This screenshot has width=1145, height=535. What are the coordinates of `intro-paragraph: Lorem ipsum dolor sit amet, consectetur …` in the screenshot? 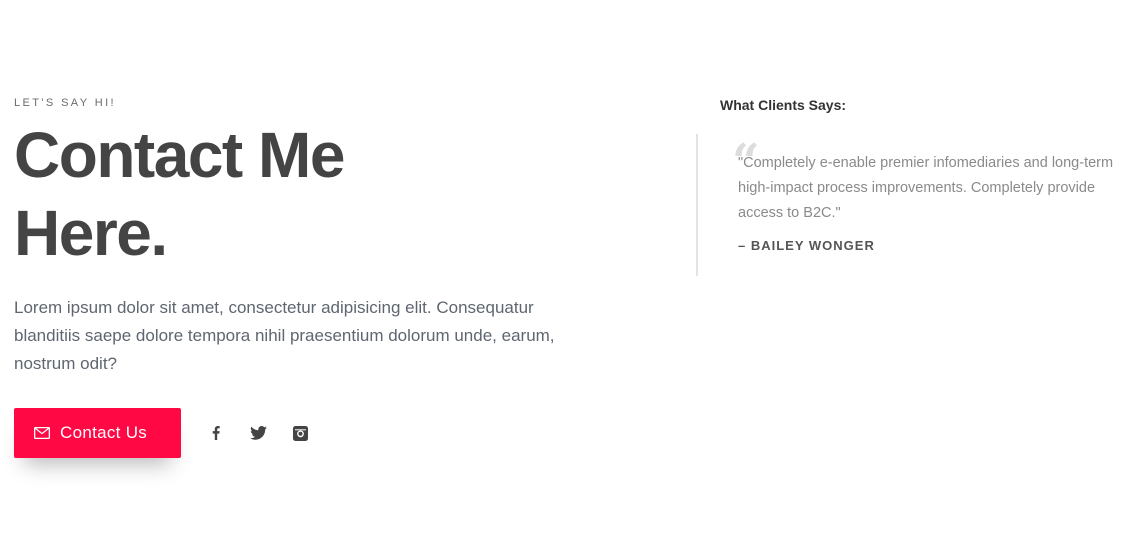 It's located at (284, 335).